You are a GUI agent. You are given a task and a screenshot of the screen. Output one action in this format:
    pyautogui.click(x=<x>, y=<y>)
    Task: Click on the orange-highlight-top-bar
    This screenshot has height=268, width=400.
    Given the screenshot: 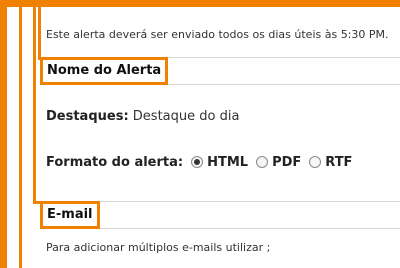 What is the action you would take?
    pyautogui.click(x=200, y=3)
    